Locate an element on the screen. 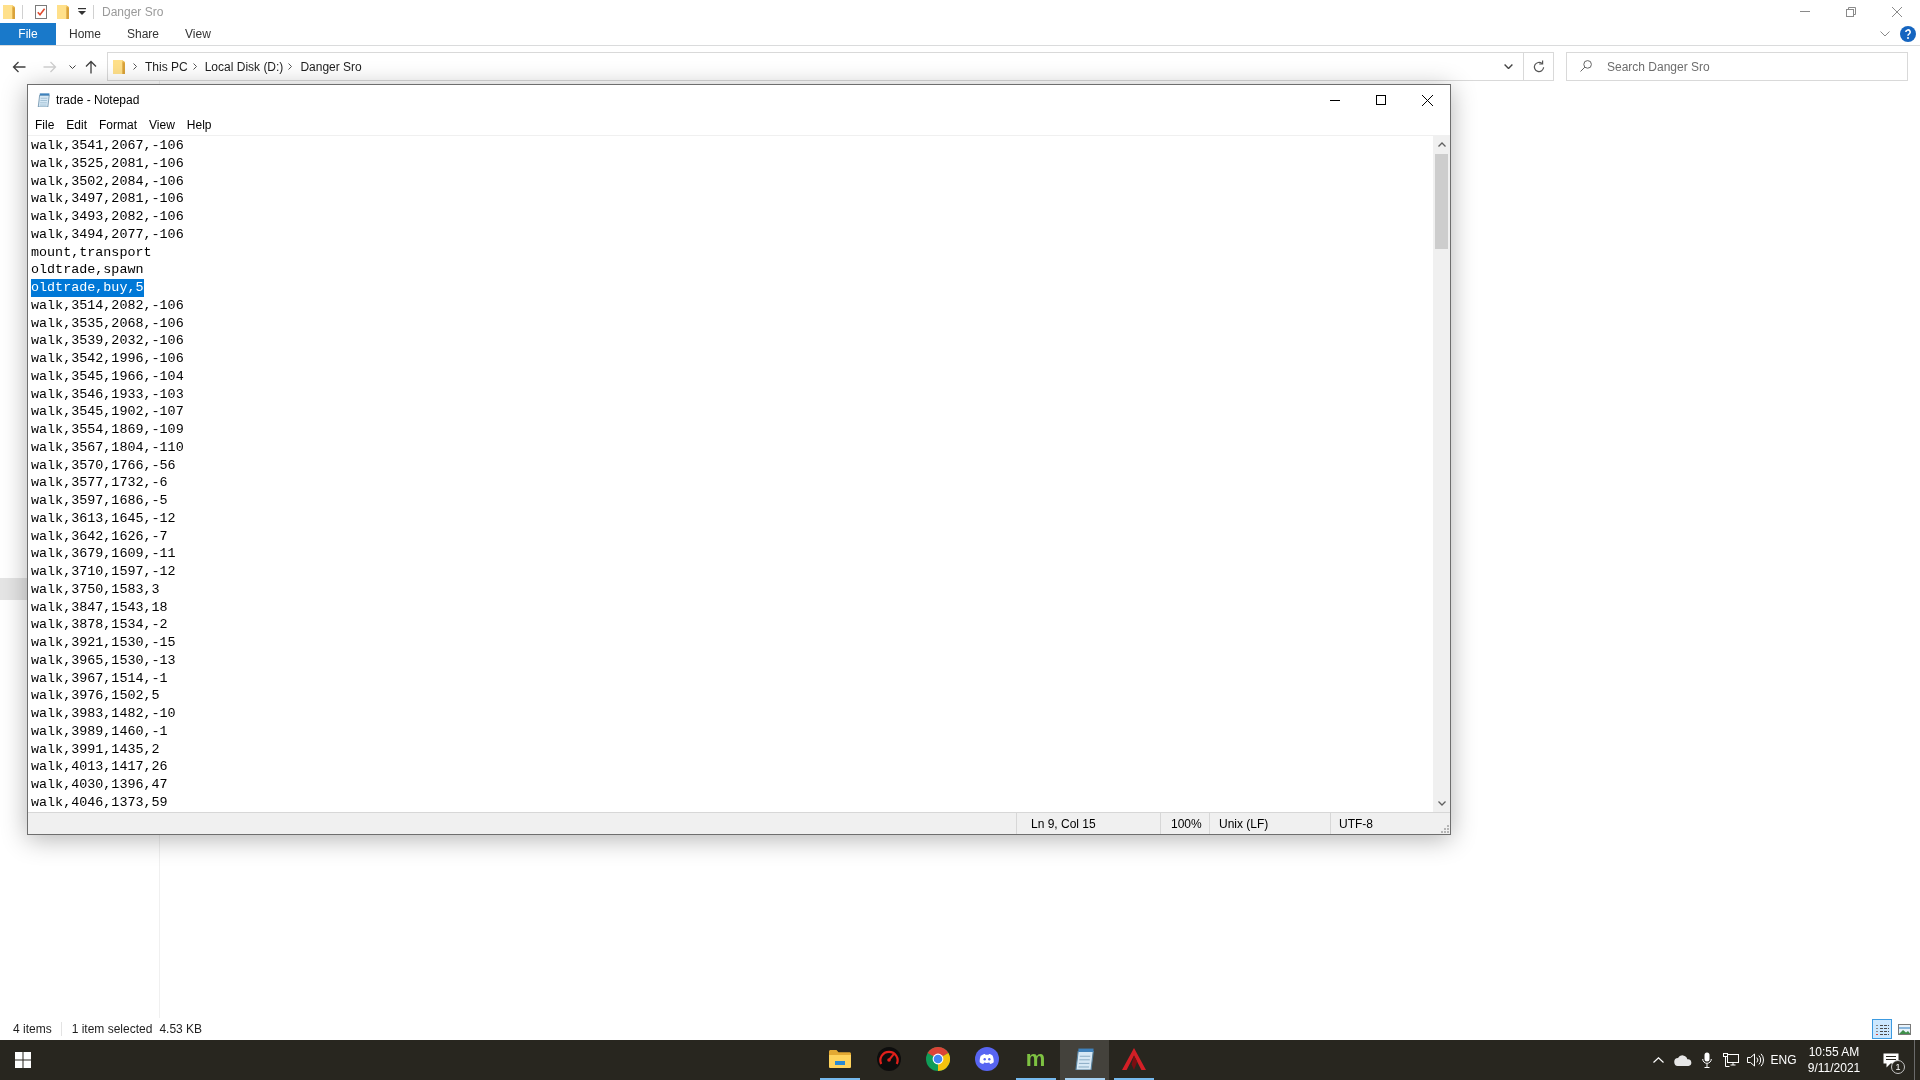  text-line: walk,3577,1732,-6 is located at coordinates (99, 483).